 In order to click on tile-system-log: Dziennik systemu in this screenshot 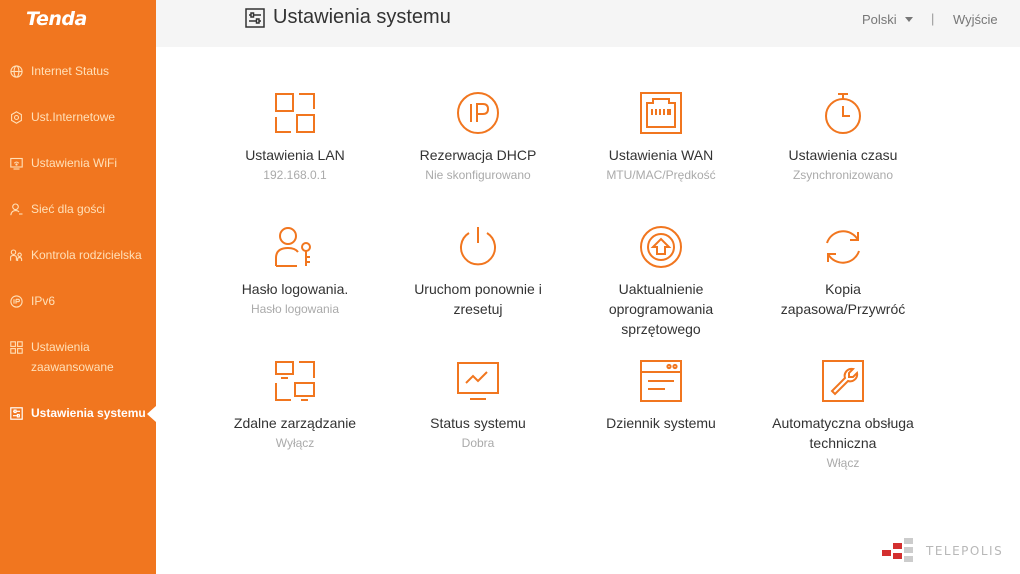, I will do `click(661, 396)`.